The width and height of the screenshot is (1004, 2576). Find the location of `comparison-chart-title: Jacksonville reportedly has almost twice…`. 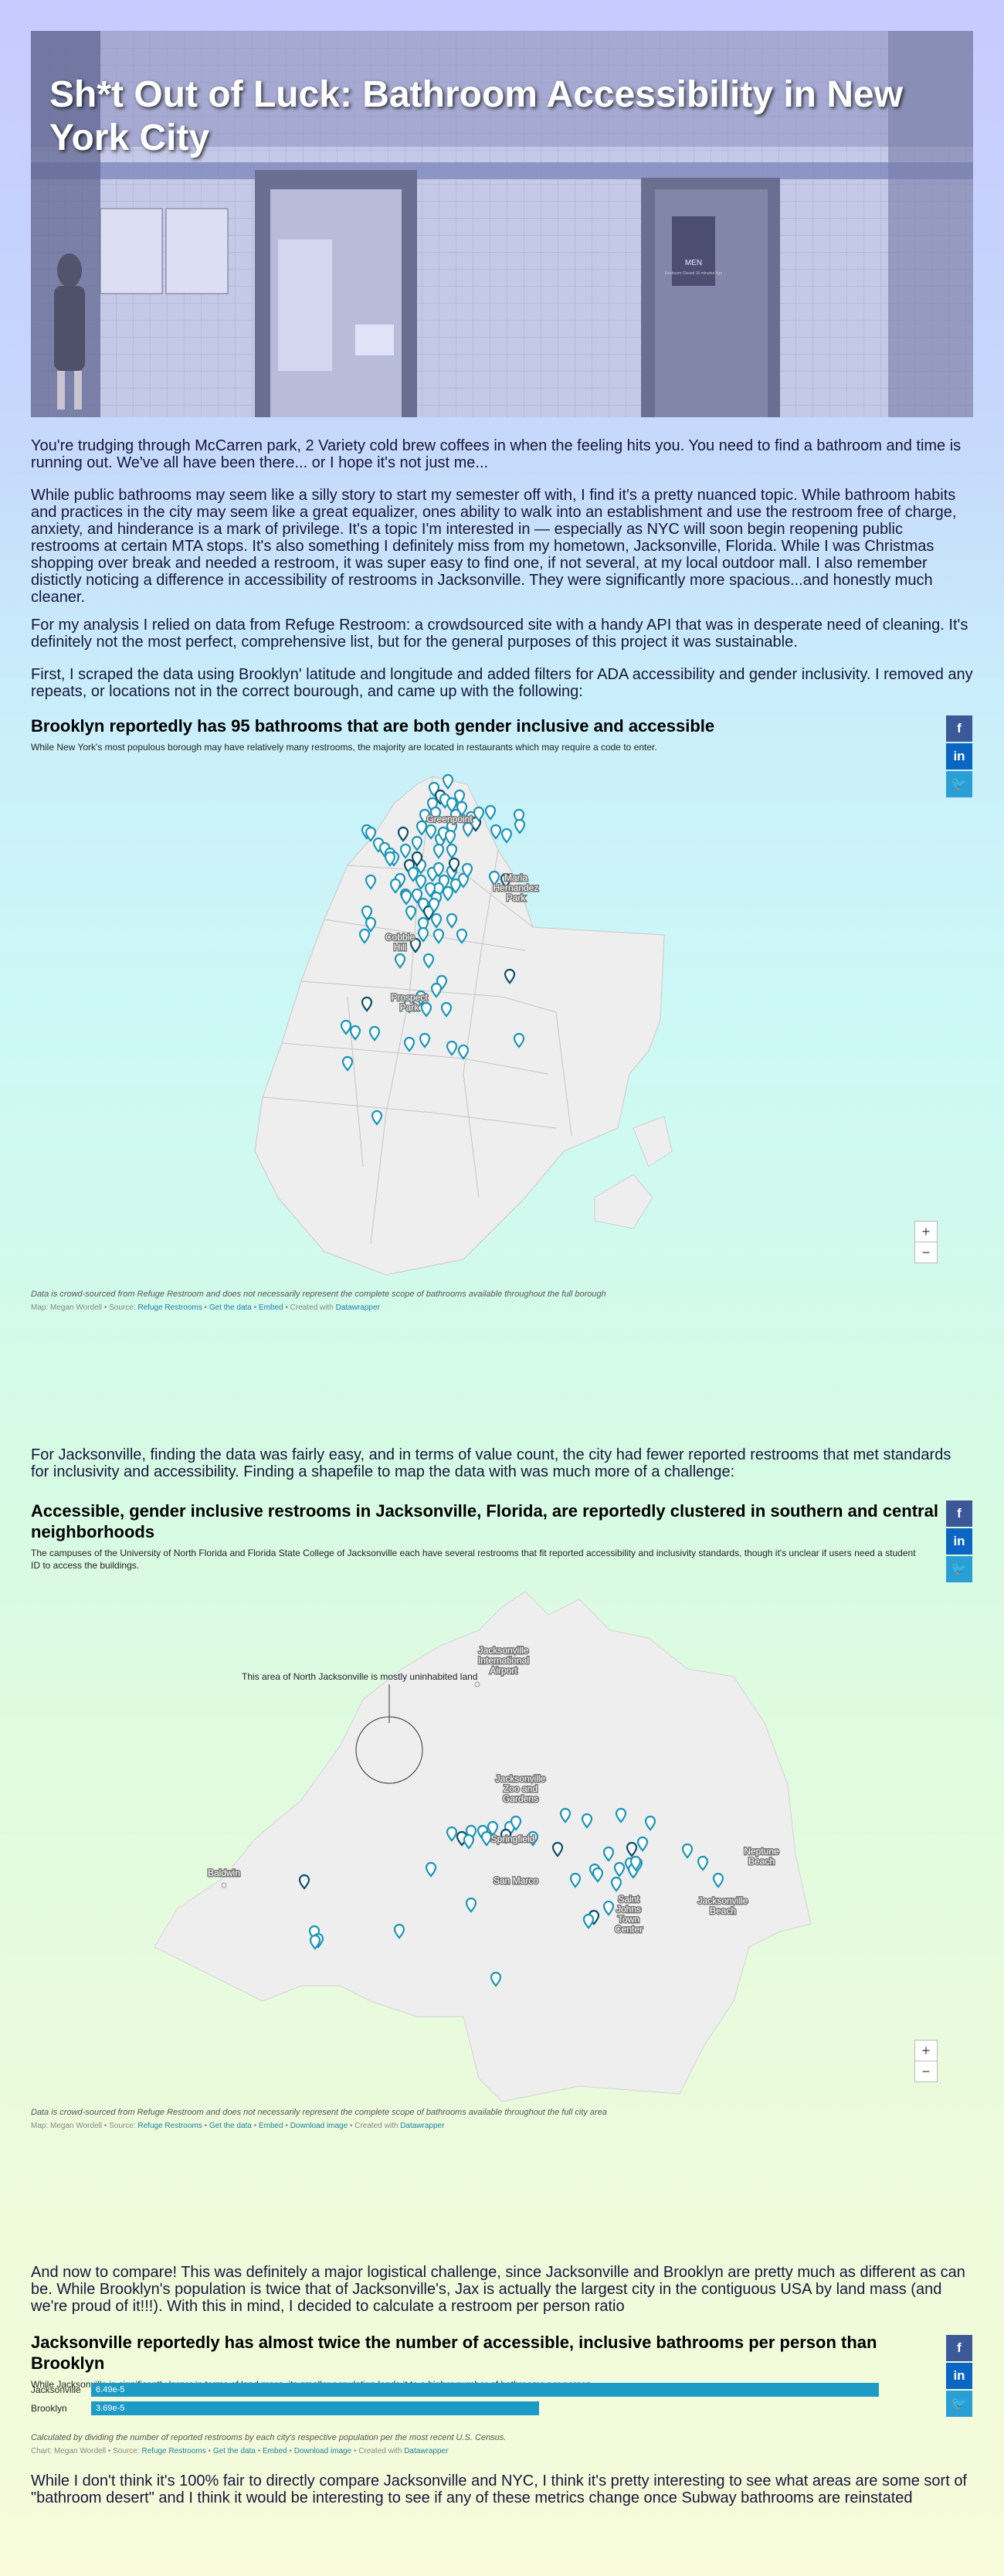

comparison-chart-title: Jacksonville reportedly has almost twice… is located at coordinates (454, 2353).